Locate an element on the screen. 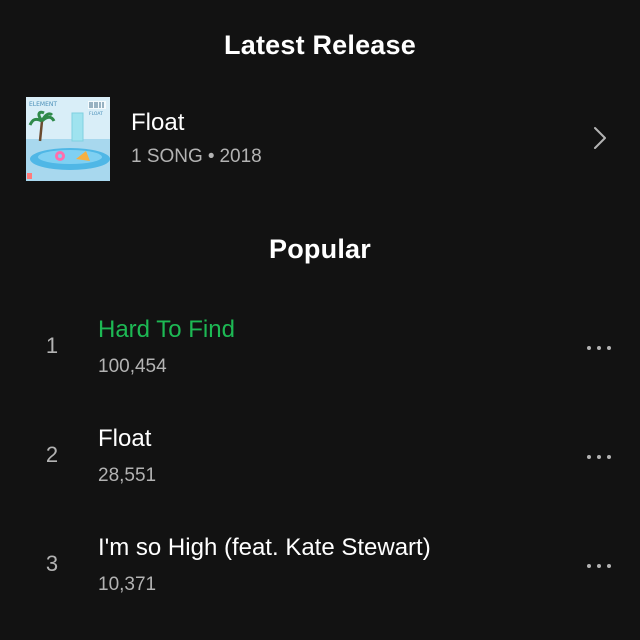  cover-title-text: FLOAT is located at coordinates (96, 114).